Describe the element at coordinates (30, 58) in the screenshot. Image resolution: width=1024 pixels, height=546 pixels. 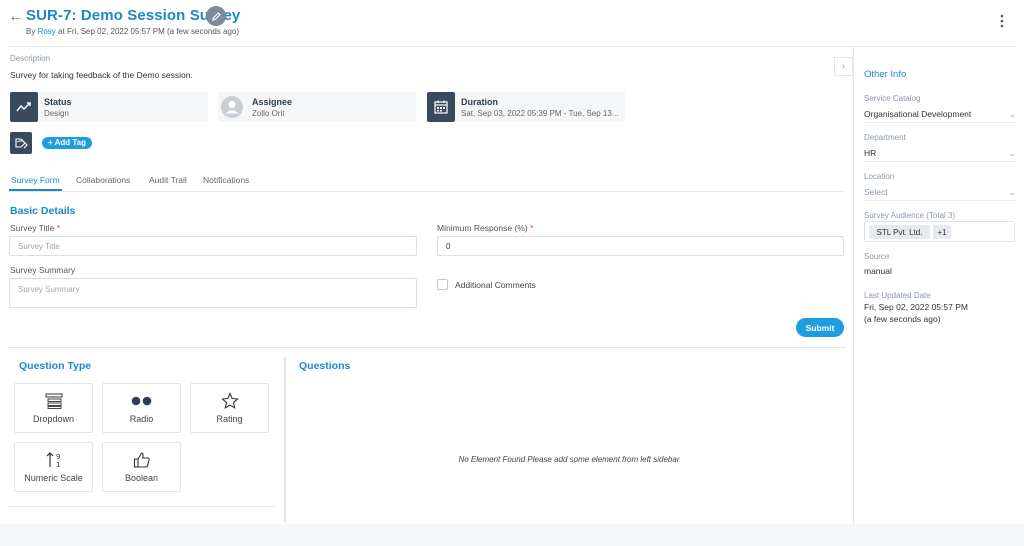
I see `description-label: Description` at that location.